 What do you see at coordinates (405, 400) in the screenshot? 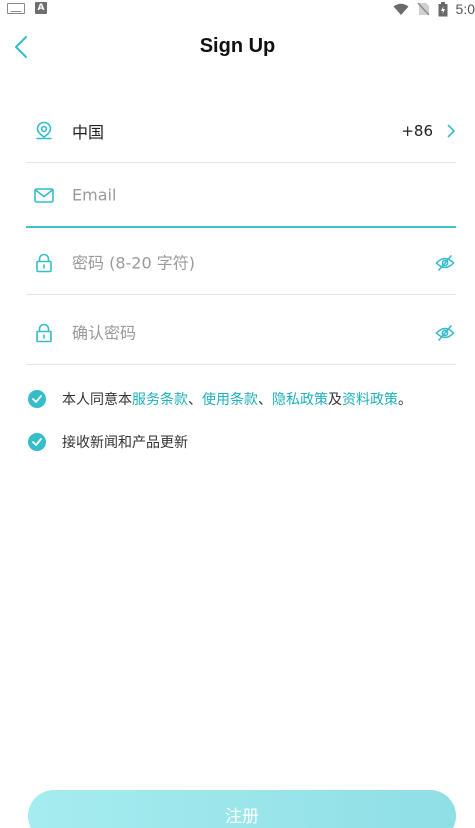
I see `terms-end: 。` at bounding box center [405, 400].